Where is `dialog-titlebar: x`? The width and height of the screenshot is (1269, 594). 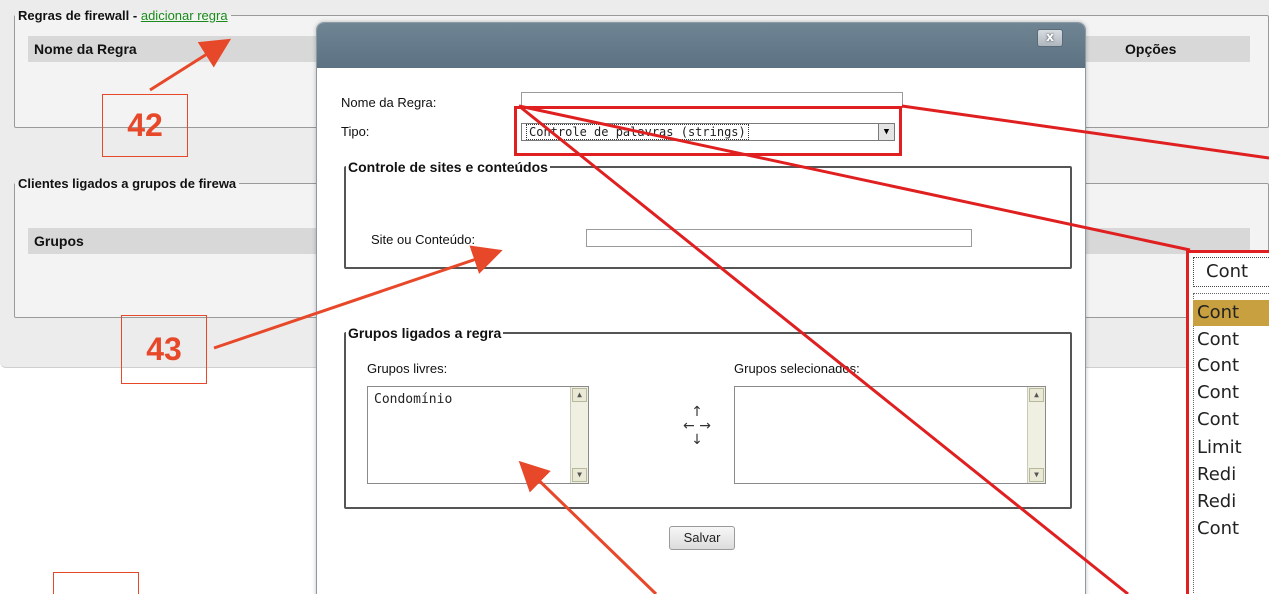 dialog-titlebar: x is located at coordinates (701, 45).